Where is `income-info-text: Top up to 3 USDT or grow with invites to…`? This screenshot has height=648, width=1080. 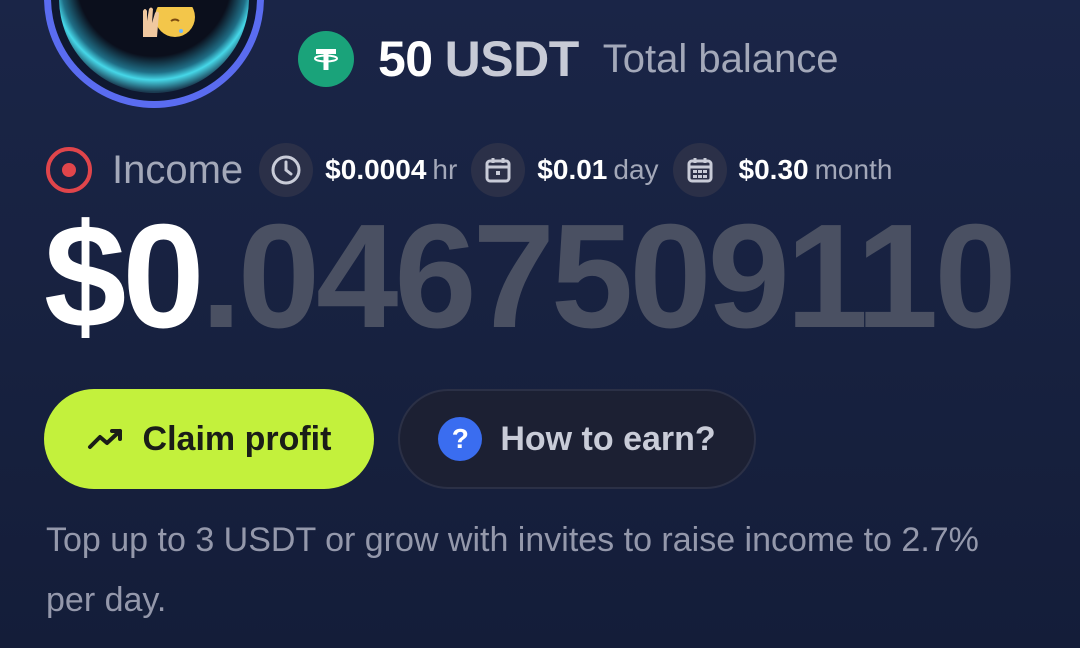
income-info-text: Top up to 3 USDT or grow with invites to… is located at coordinates (512, 570).